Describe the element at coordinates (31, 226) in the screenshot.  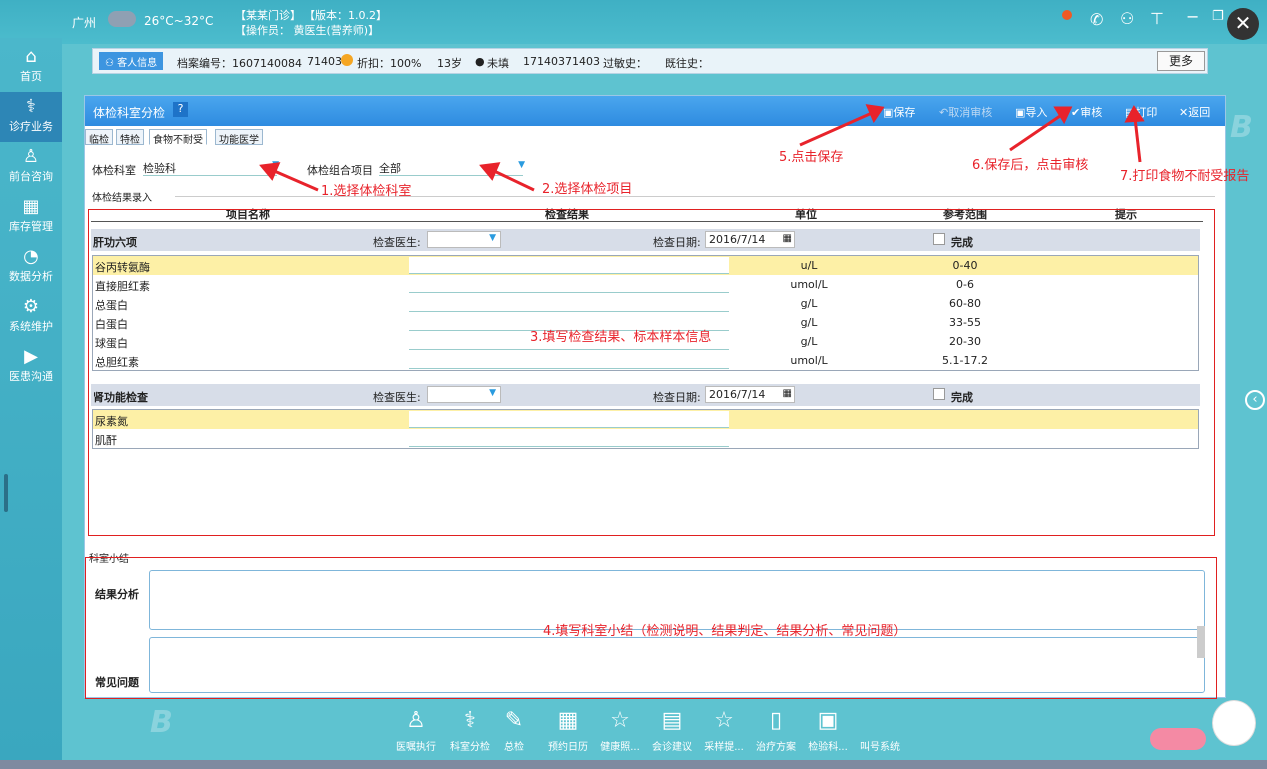
I see `sidebar-item-label: 库存管理` at that location.